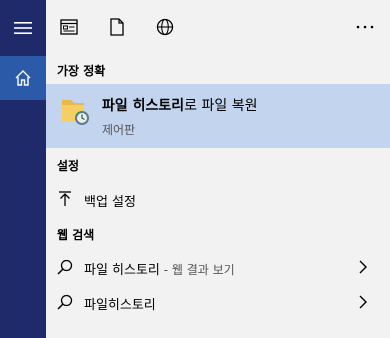 This screenshot has width=390, height=338. Describe the element at coordinates (218, 26) in the screenshot. I see `filter-toolbar` at that location.